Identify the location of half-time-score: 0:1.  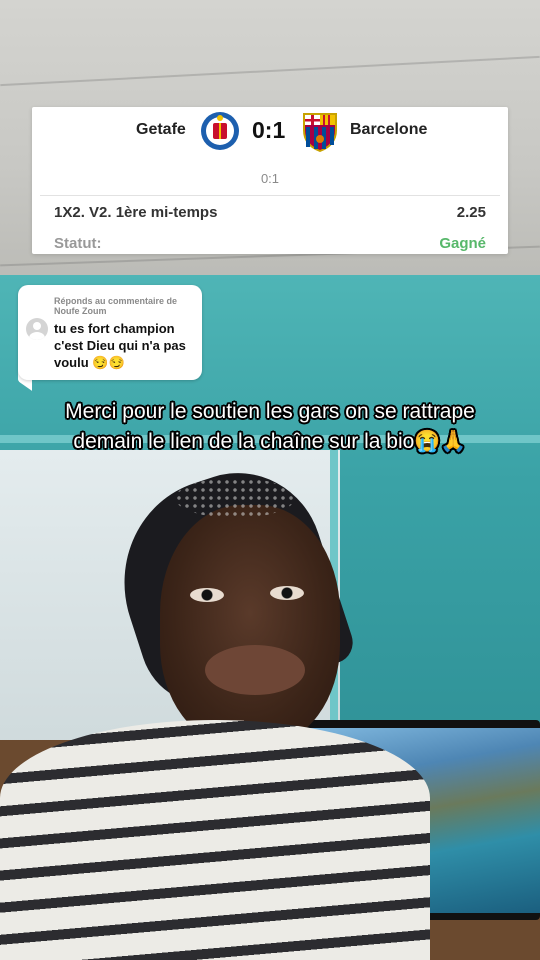
(270, 178).